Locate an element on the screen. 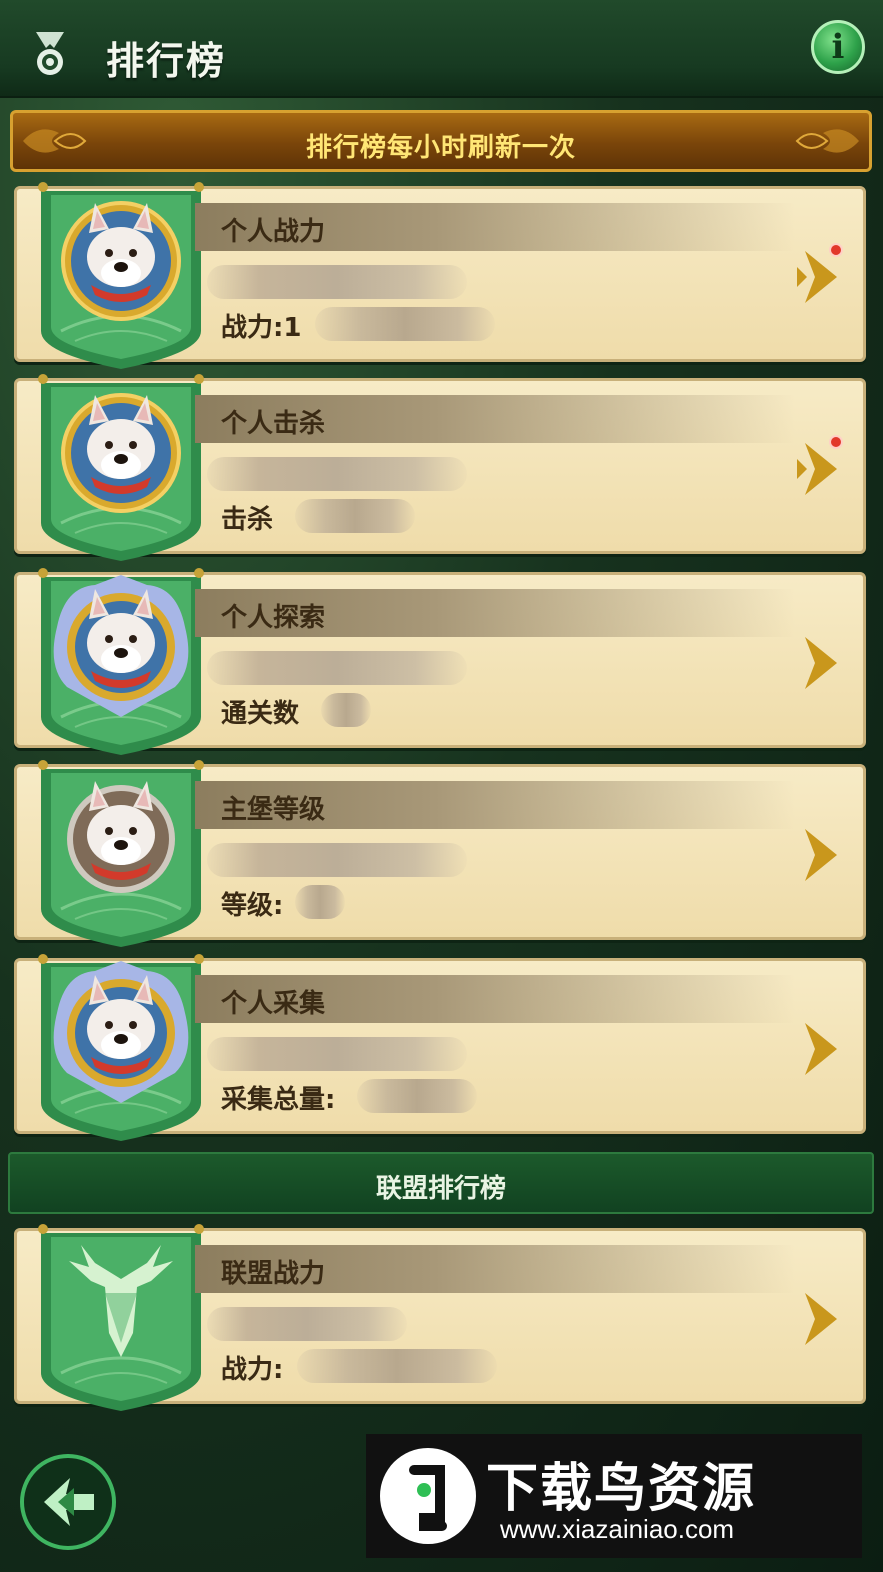 The width and height of the screenshot is (883, 1572). card-stat-label: 战力: is located at coordinates (252, 1370).